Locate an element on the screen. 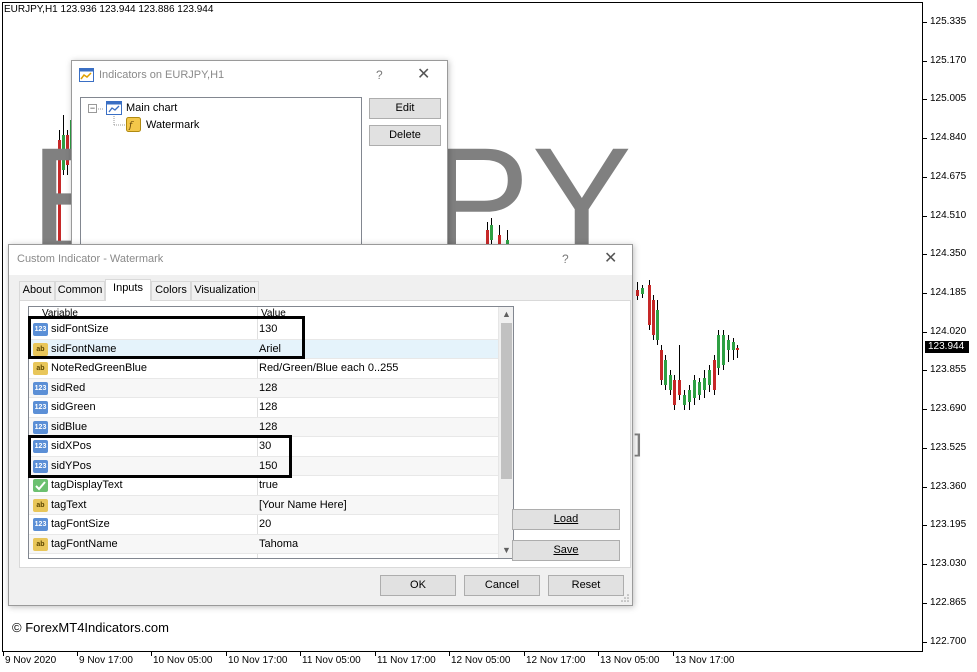 This screenshot has width=977, height=672. save-button: Save is located at coordinates (566, 550).